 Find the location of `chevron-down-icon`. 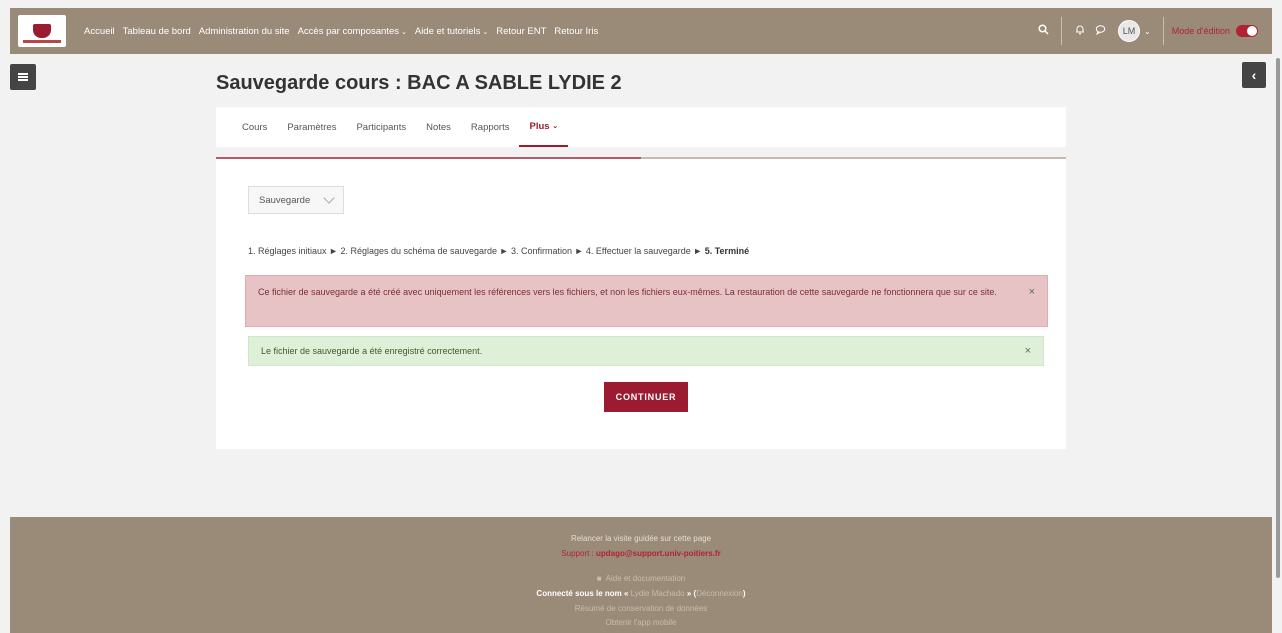

chevron-down-icon is located at coordinates (329, 198).